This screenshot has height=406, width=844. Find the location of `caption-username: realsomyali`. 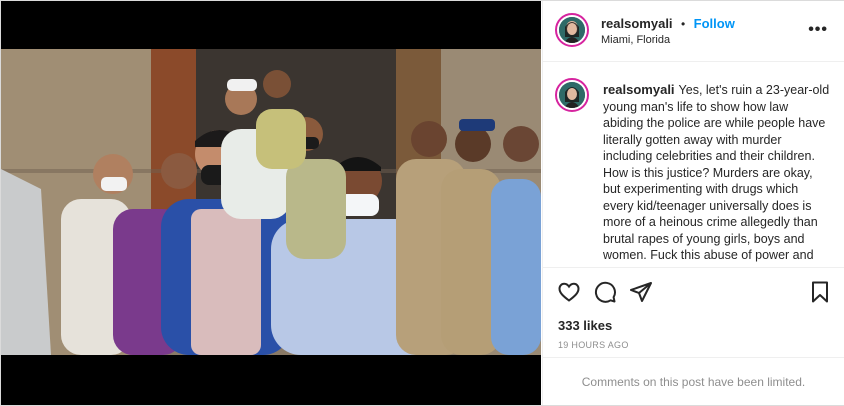

caption-username: realsomyali is located at coordinates (639, 89).